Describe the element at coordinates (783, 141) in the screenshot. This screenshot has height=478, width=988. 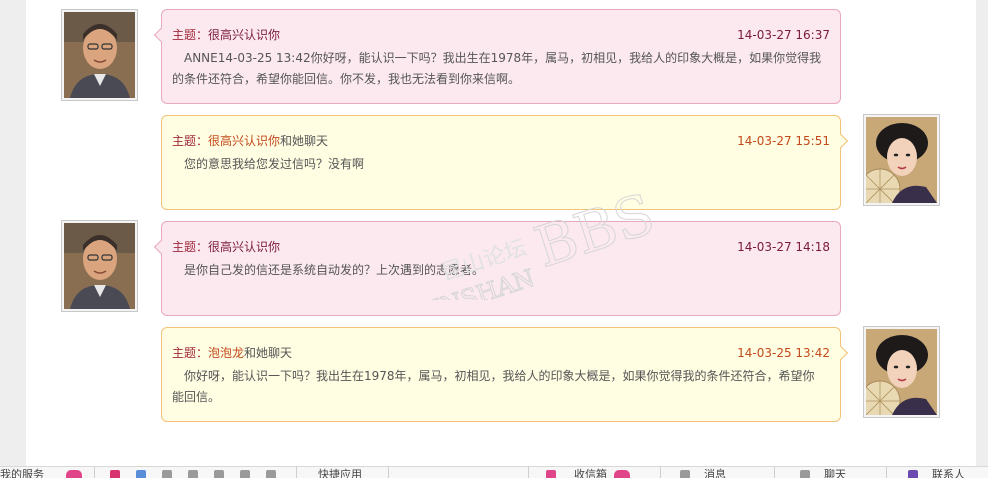
I see `message-time: 14-03-27 15:51` at that location.